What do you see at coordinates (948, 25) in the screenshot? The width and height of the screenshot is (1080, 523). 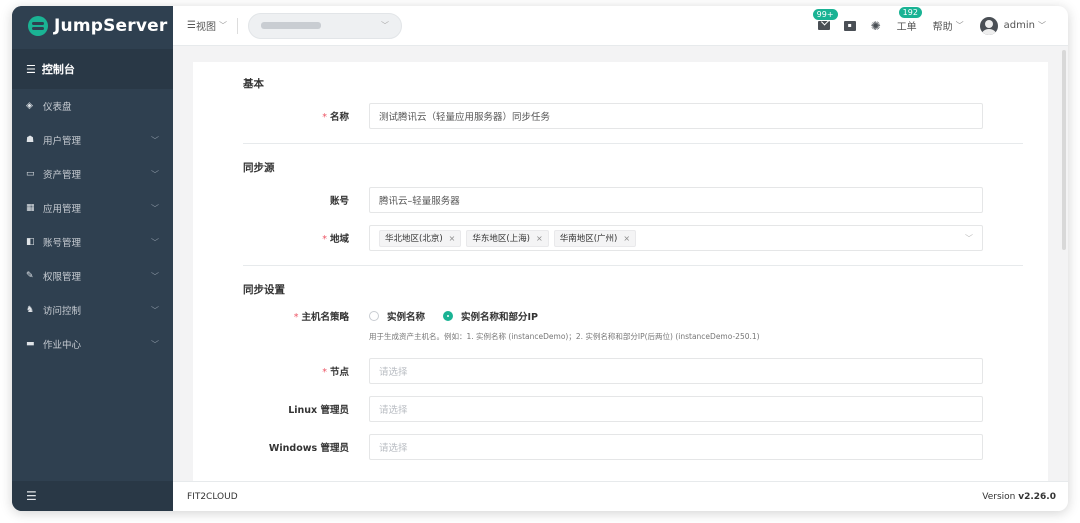 I see `help-menu: 帮助 ﹀` at bounding box center [948, 25].